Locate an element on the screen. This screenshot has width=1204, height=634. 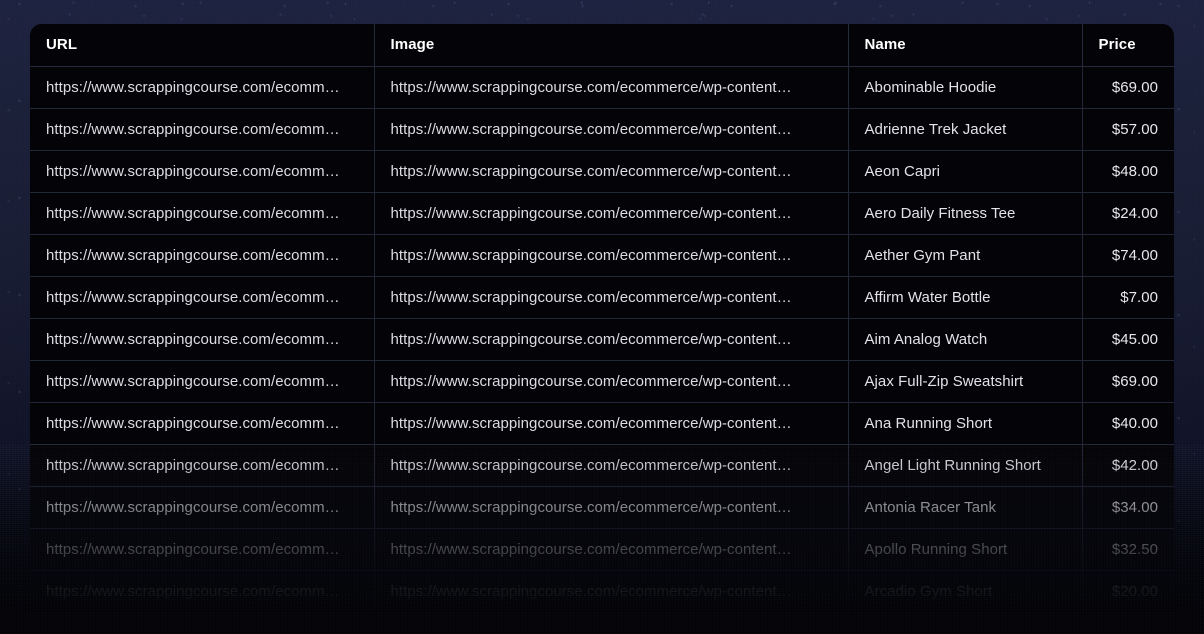
table-header: URL Image Name Price is located at coordinates (602, 45).